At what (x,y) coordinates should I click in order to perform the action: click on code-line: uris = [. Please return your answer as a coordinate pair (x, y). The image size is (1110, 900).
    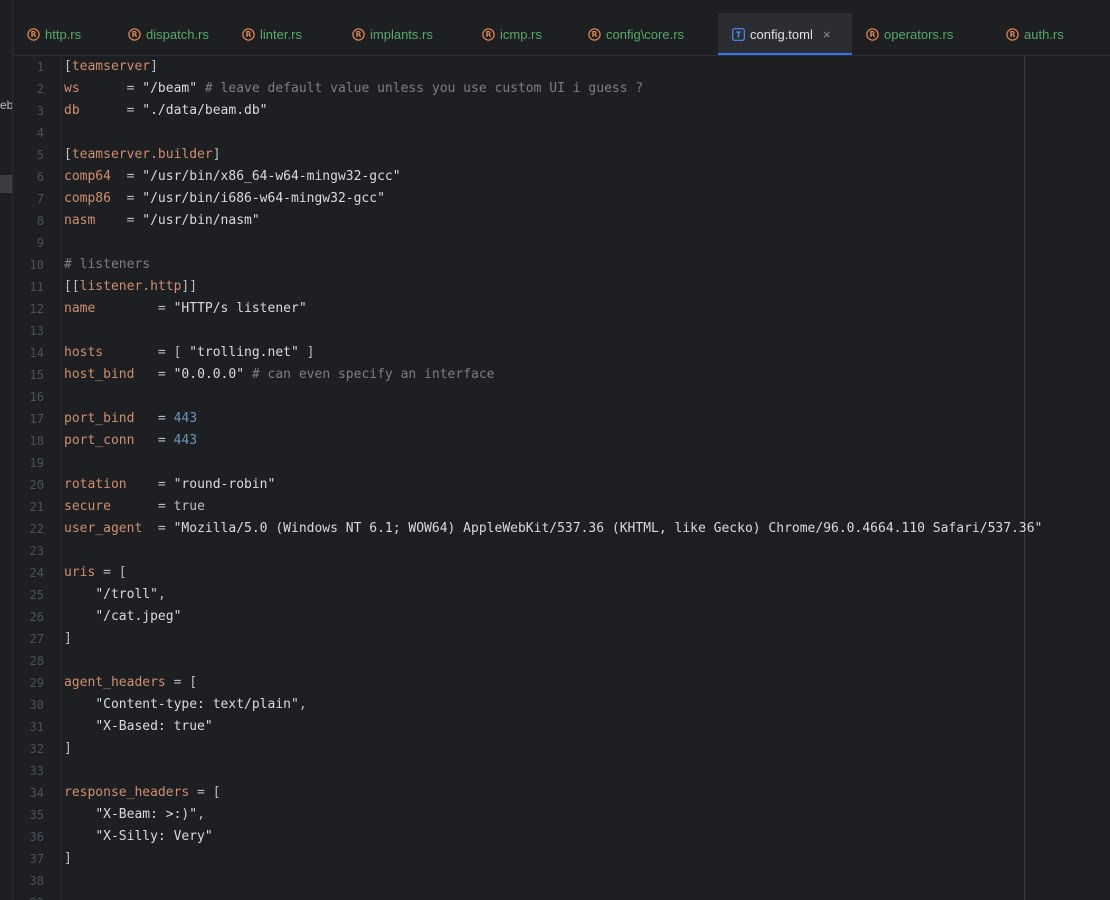
    Looking at the image, I should click on (95, 573).